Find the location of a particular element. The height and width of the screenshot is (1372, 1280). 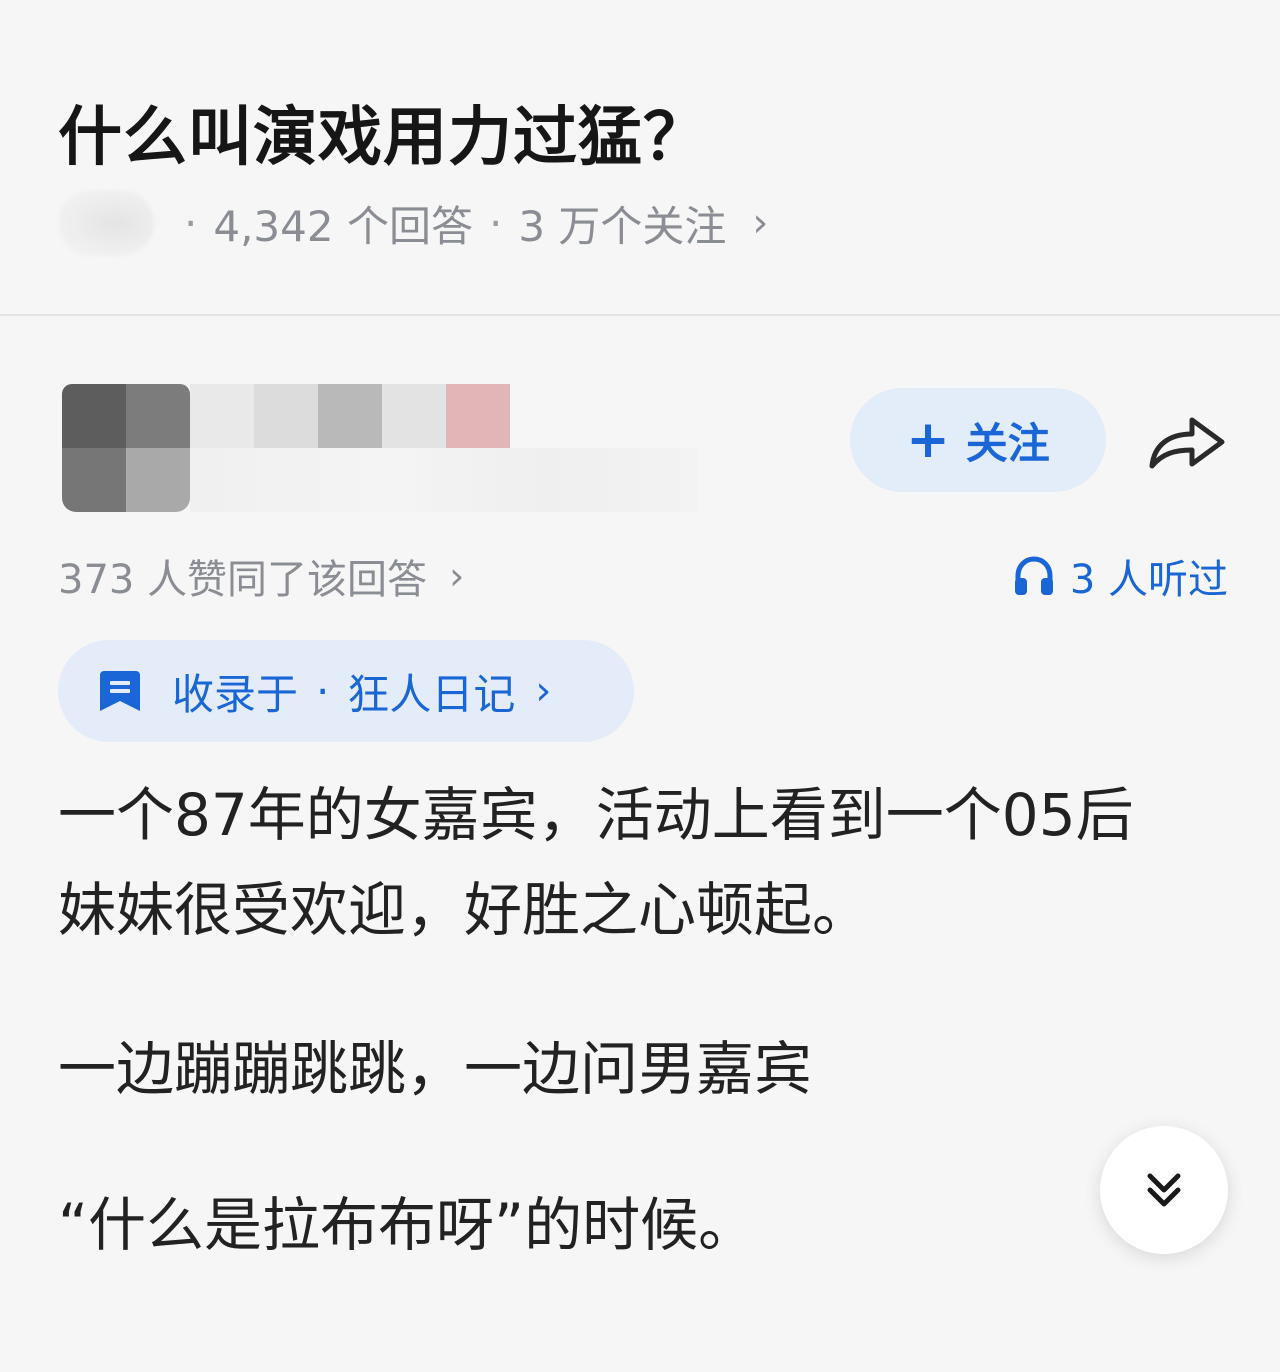

collection-prefix: 收录于 is located at coordinates (235, 694).